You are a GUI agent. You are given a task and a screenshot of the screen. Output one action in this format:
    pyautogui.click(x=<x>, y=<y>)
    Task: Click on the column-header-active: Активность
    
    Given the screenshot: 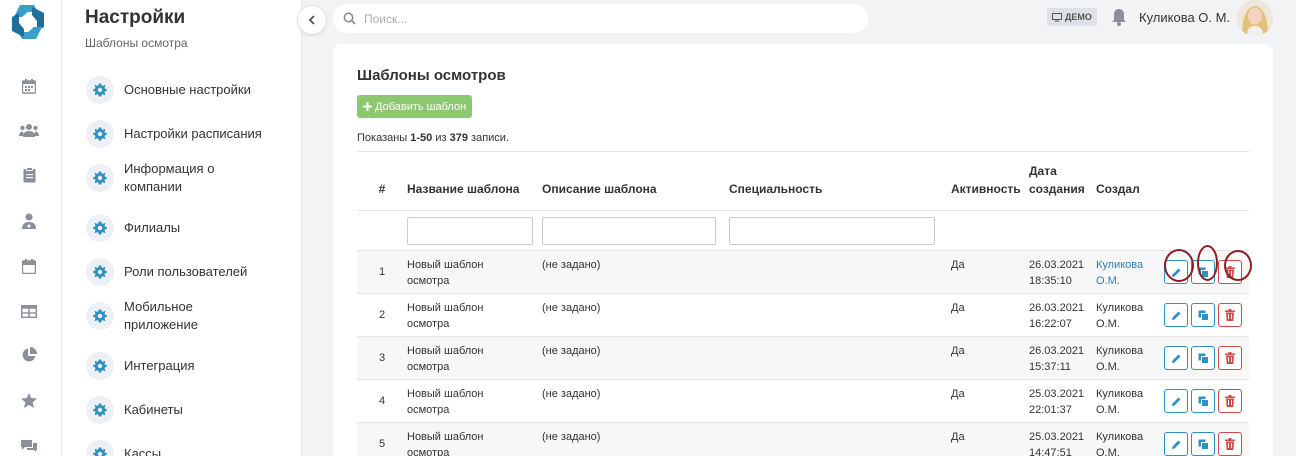 What is the action you would take?
    pyautogui.click(x=990, y=186)
    